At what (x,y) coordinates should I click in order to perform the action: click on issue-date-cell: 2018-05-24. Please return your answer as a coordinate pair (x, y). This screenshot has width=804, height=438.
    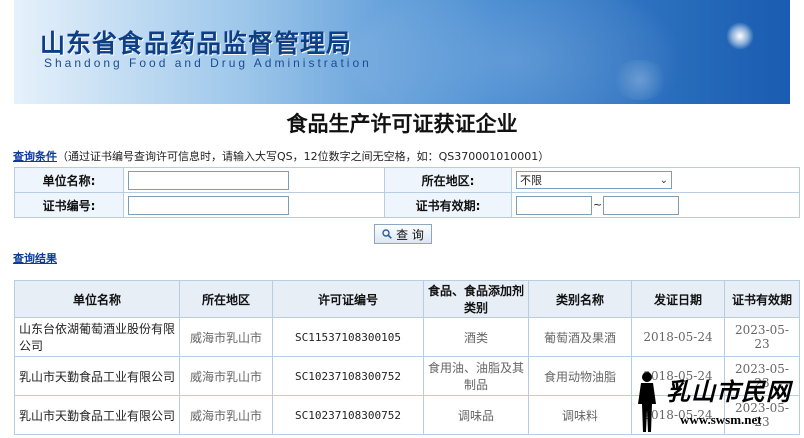
    Looking at the image, I should click on (678, 337).